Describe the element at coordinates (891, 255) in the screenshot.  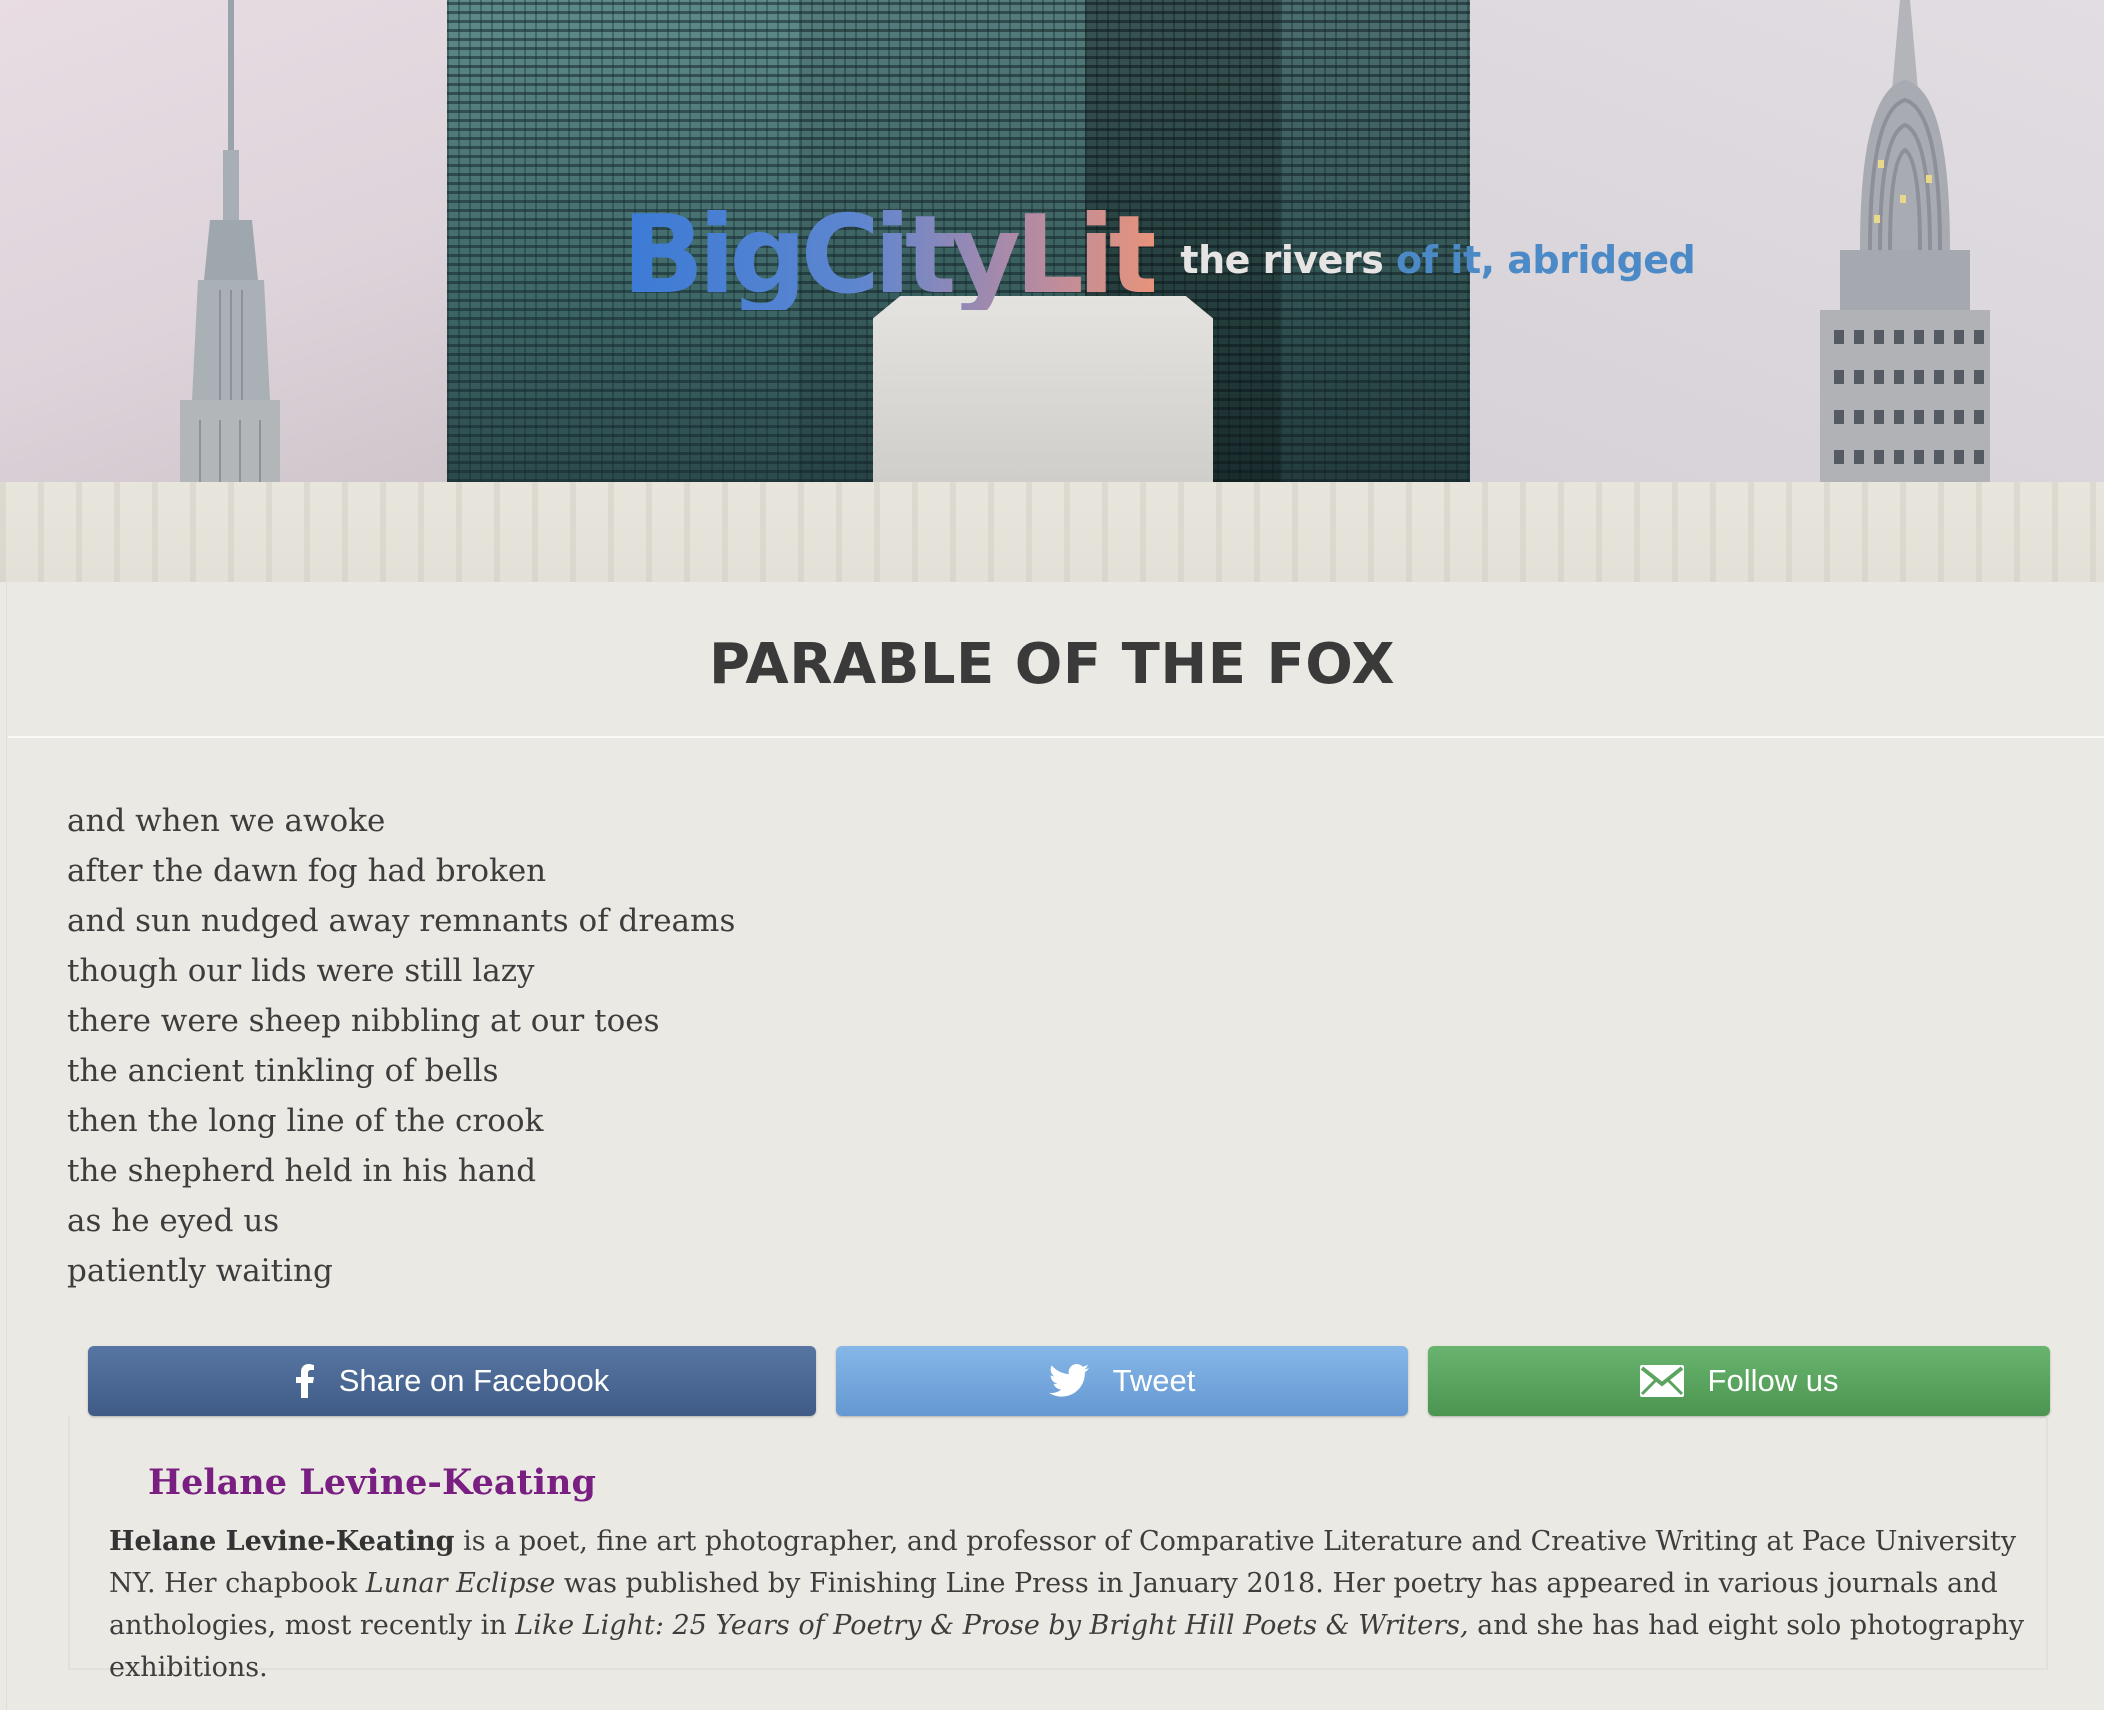
I see `logo-wordmark: BigCityLit` at that location.